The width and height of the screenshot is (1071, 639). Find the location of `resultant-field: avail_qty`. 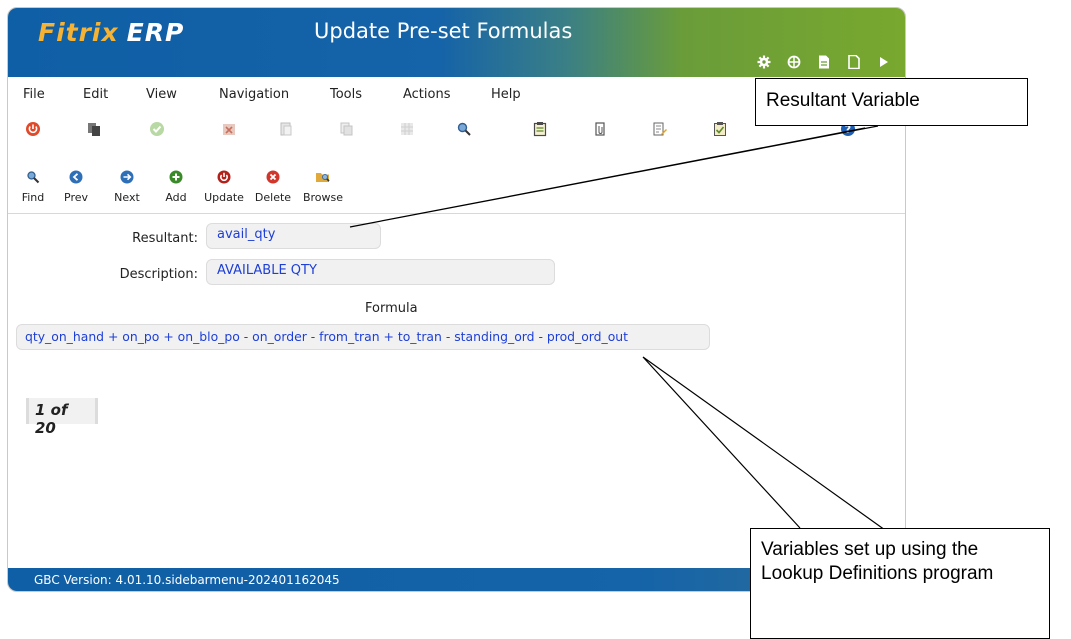

resultant-field: avail_qty is located at coordinates (293, 236).